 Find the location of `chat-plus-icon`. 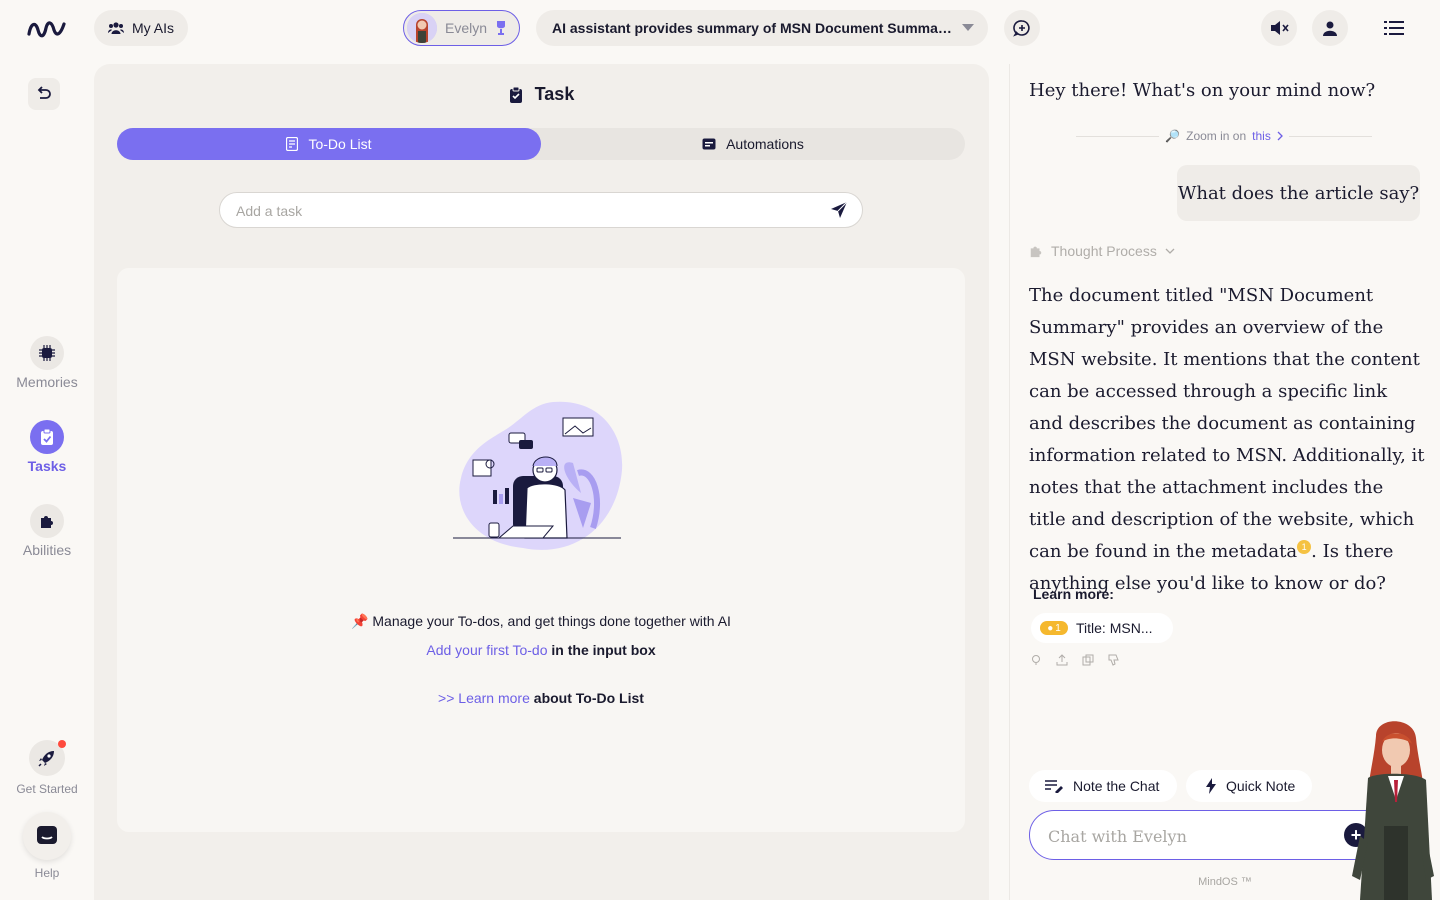

chat-plus-icon is located at coordinates (1021, 28).